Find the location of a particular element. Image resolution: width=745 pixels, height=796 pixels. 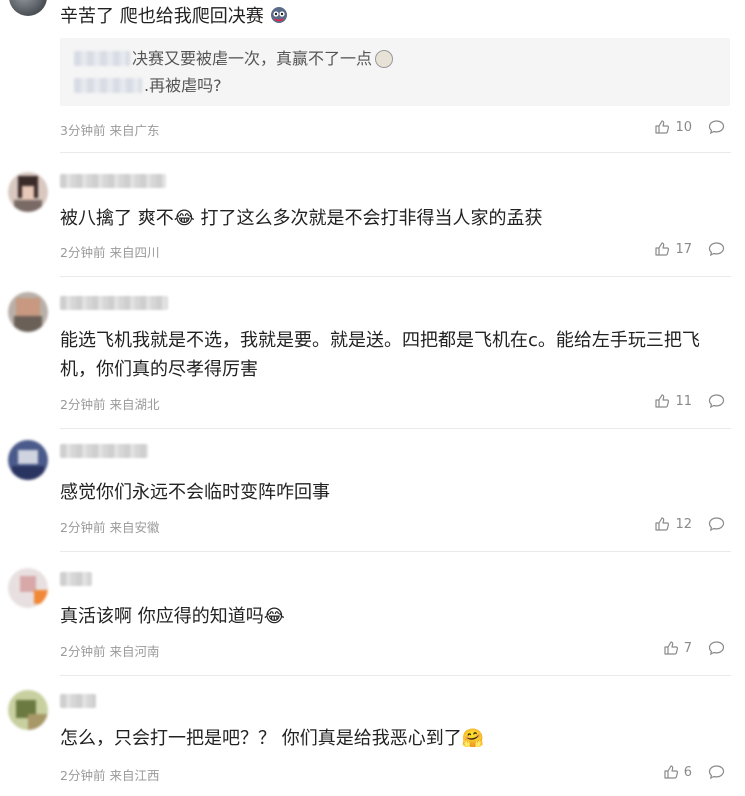

like-count: 17 is located at coordinates (683, 249).